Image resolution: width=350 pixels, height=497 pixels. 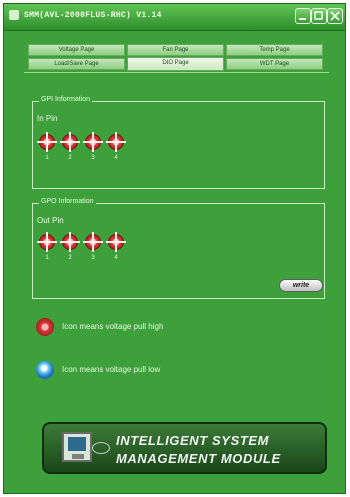 I want to click on maximize-button, so click(x=319, y=16).